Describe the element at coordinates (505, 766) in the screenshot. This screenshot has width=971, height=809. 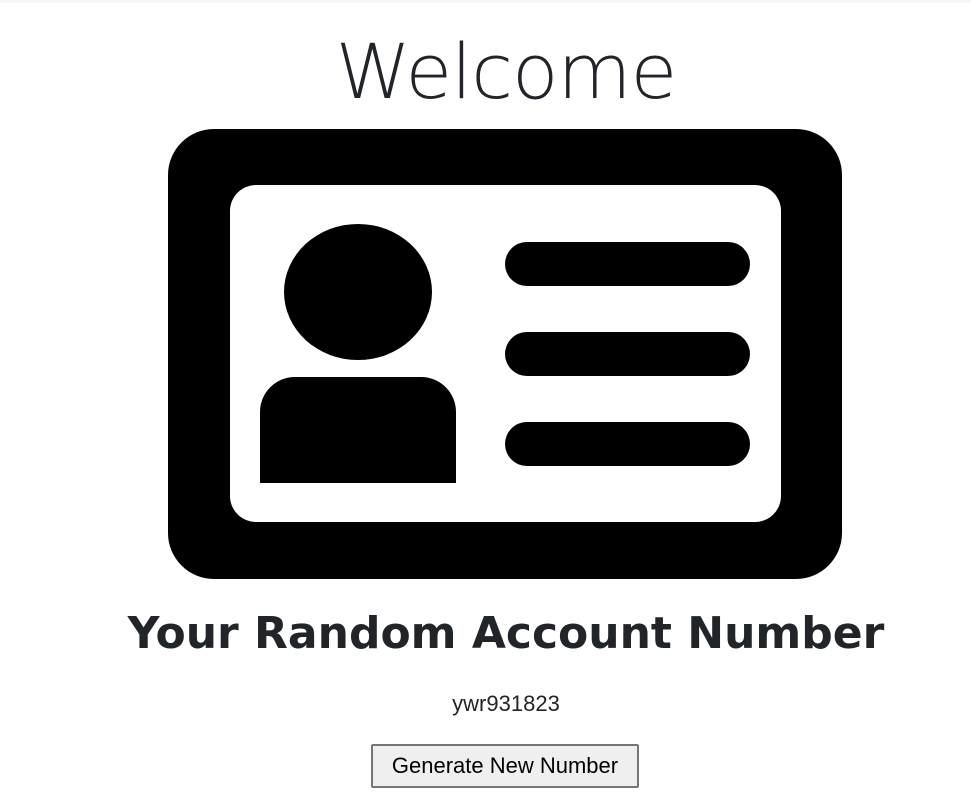
I see `generate-new-number-button: Generate New Number` at that location.